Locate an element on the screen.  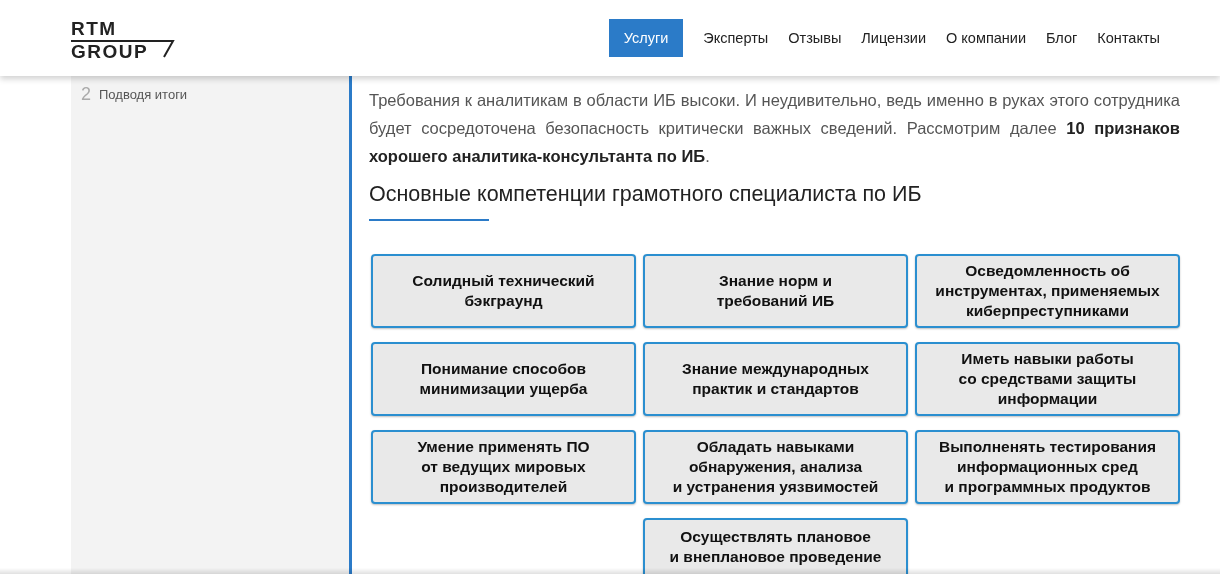
section-heading: Основные компетенции грамотного специалиста по ИБ is located at coordinates (646, 194).